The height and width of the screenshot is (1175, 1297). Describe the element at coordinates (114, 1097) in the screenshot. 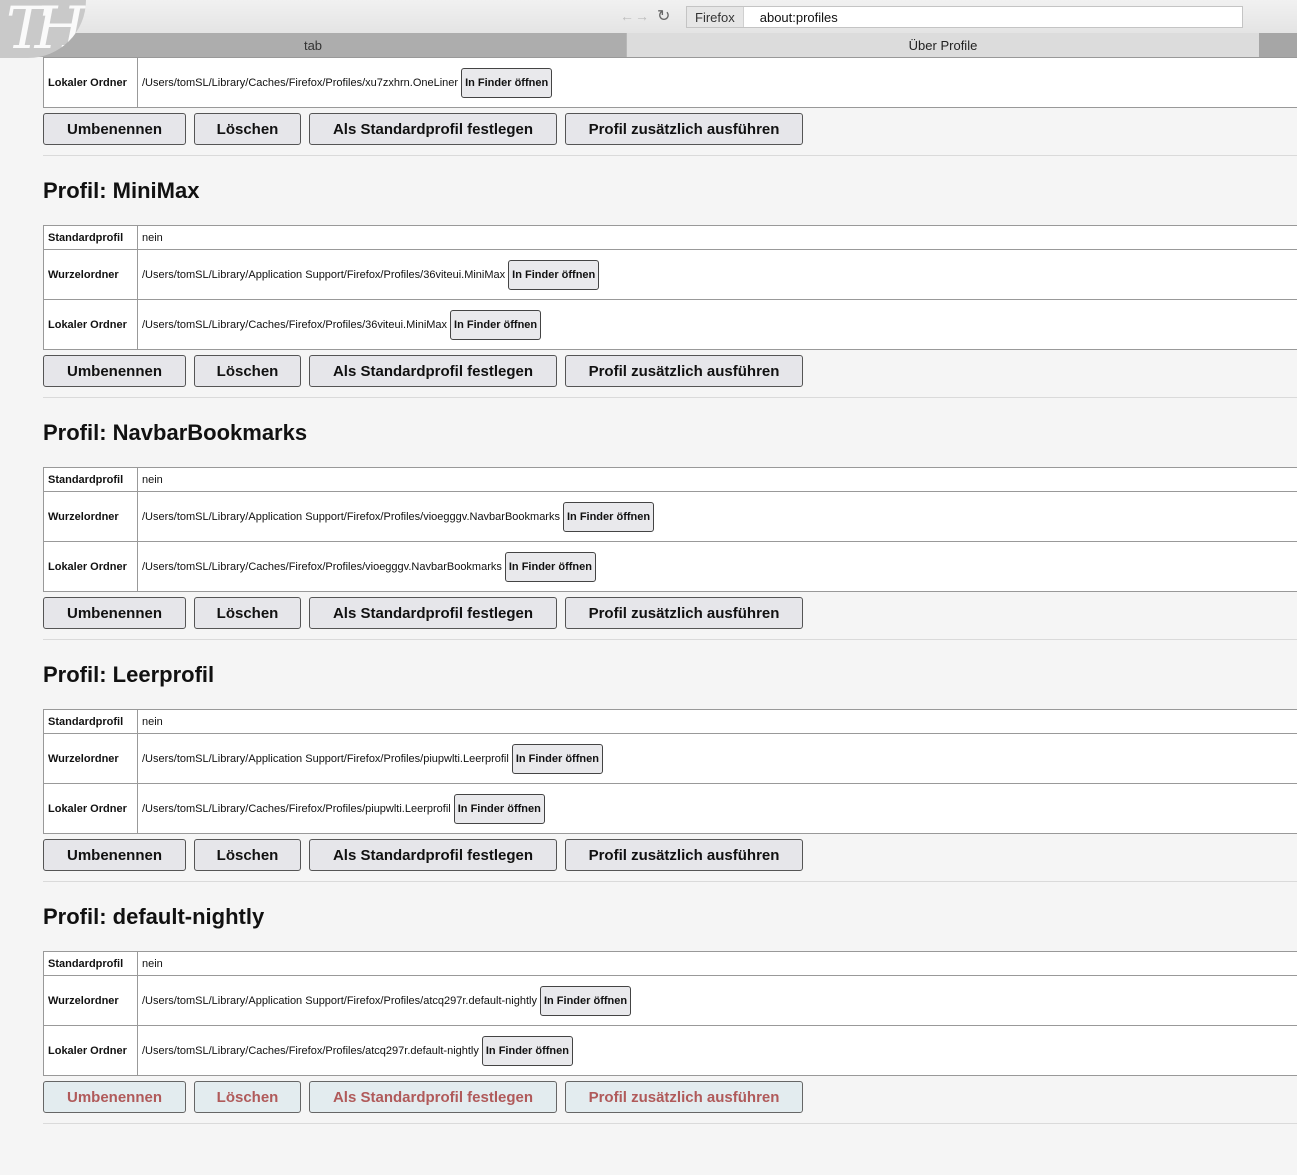

I see `rename-button-disabled: Umbenennen` at that location.